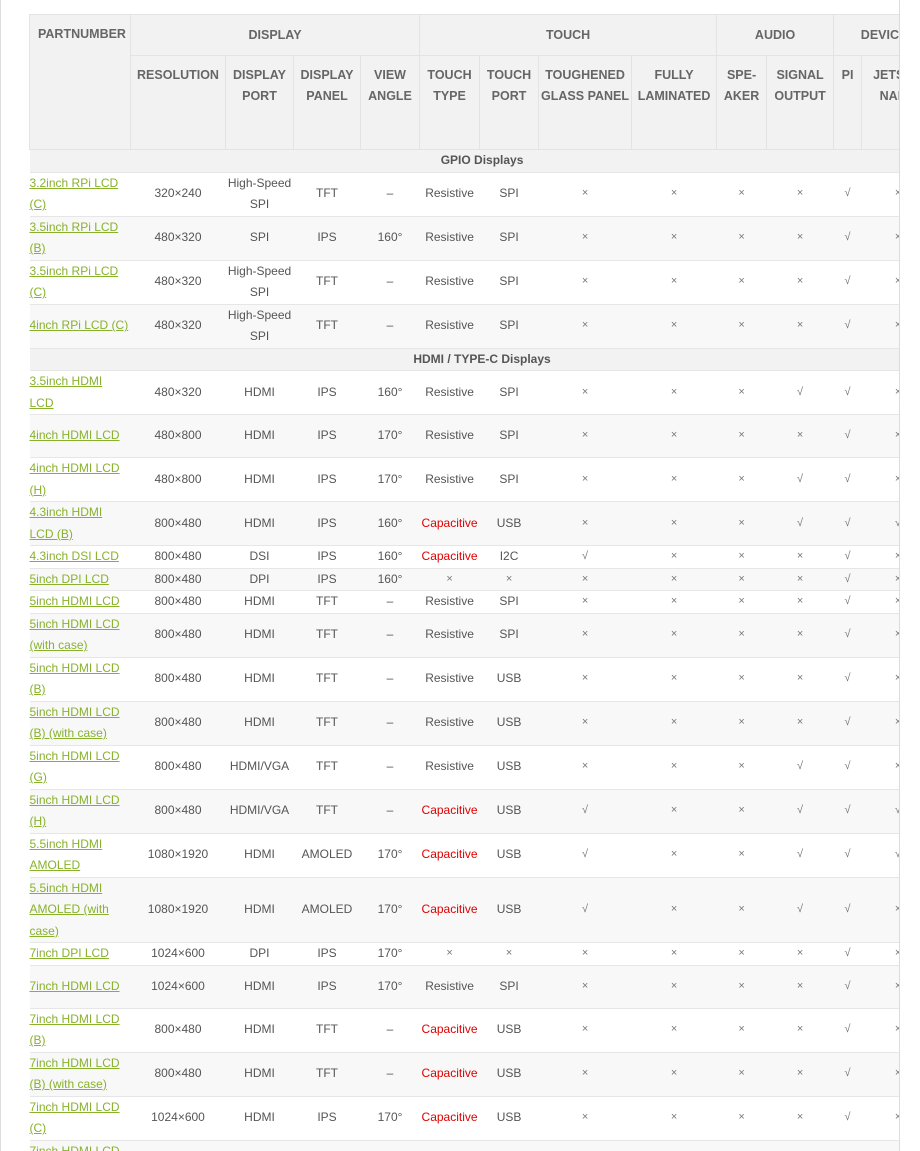  What do you see at coordinates (75, 723) in the screenshot?
I see `partnumber-link: 5inch HDMI LCD (B) (with case)` at bounding box center [75, 723].